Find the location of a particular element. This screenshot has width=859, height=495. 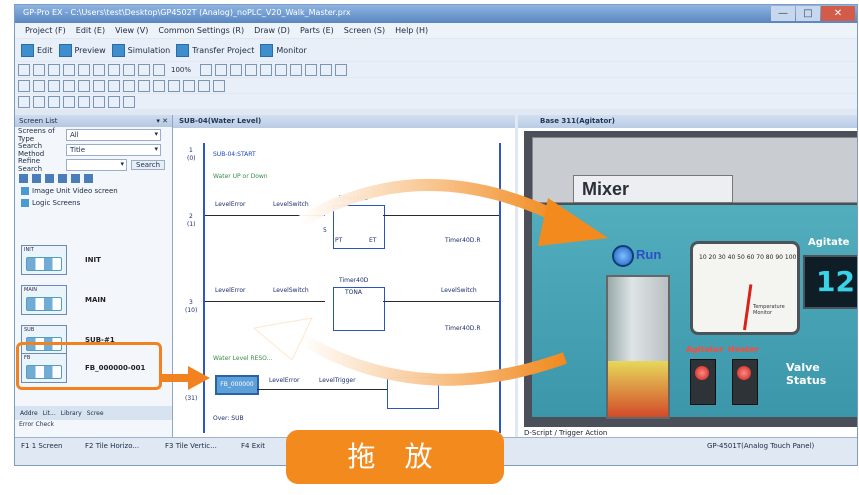

drag-and-drop-badge: 拖 放 is located at coordinates (395, 457).